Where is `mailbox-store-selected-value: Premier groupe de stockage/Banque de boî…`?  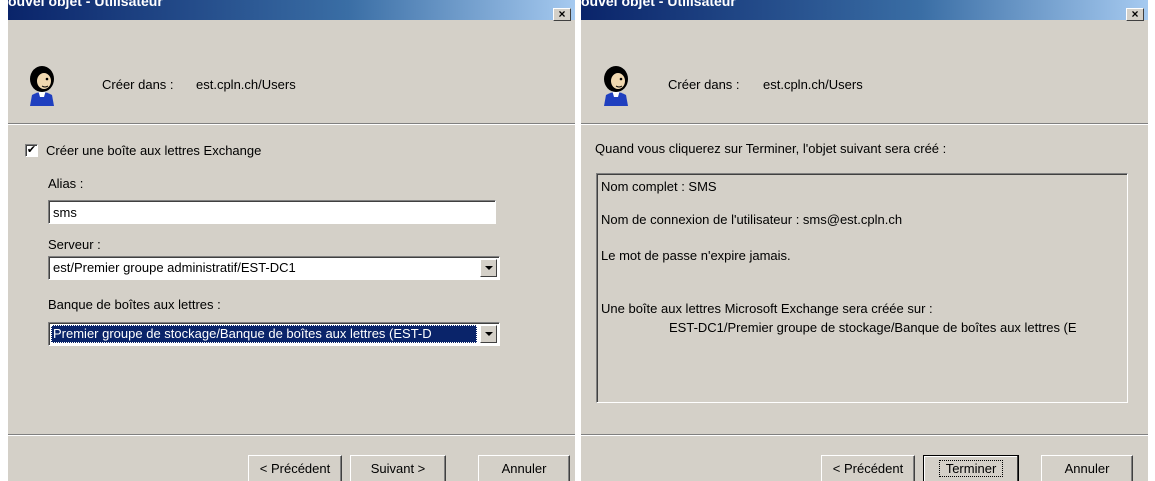 mailbox-store-selected-value: Premier groupe de stockage/Banque de boî… is located at coordinates (264, 334).